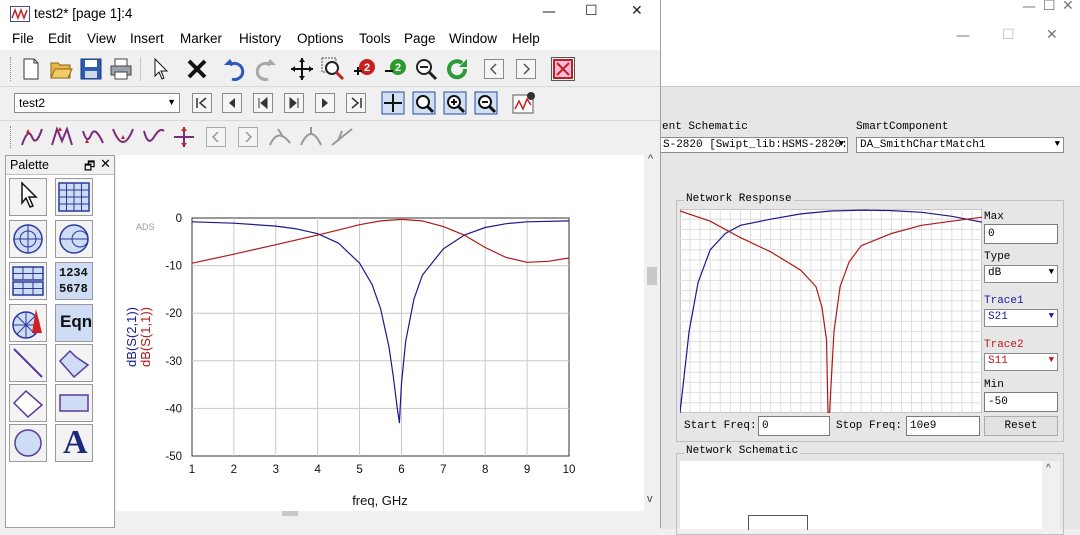  I want to click on schematic-select: S-2820 [Swipt_lib:HSMS-2820: ▼, so click(754, 145).